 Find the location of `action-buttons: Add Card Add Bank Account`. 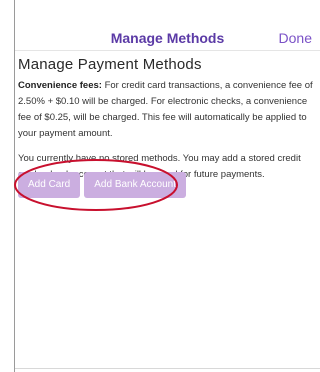

action-buttons: Add Card Add Bank Account is located at coordinates (104, 185).